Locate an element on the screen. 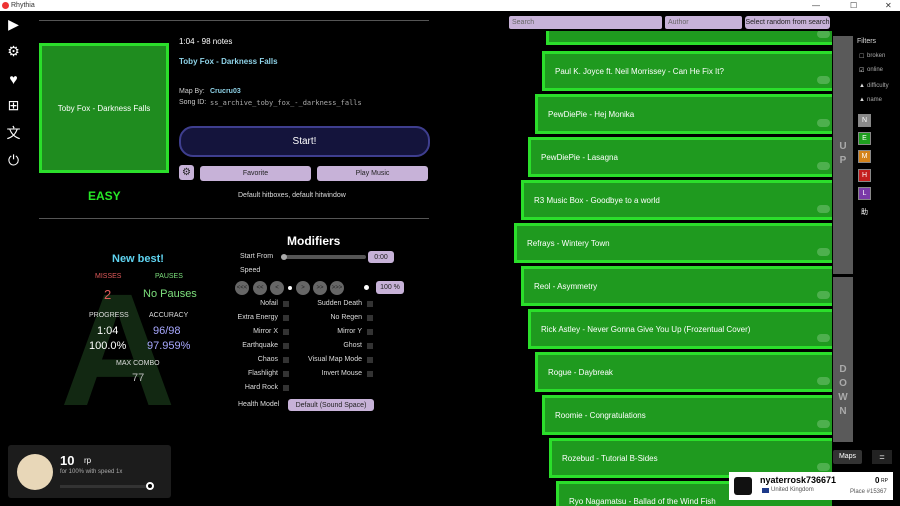  mod-invert-mouse-checkbox is located at coordinates (370, 374).